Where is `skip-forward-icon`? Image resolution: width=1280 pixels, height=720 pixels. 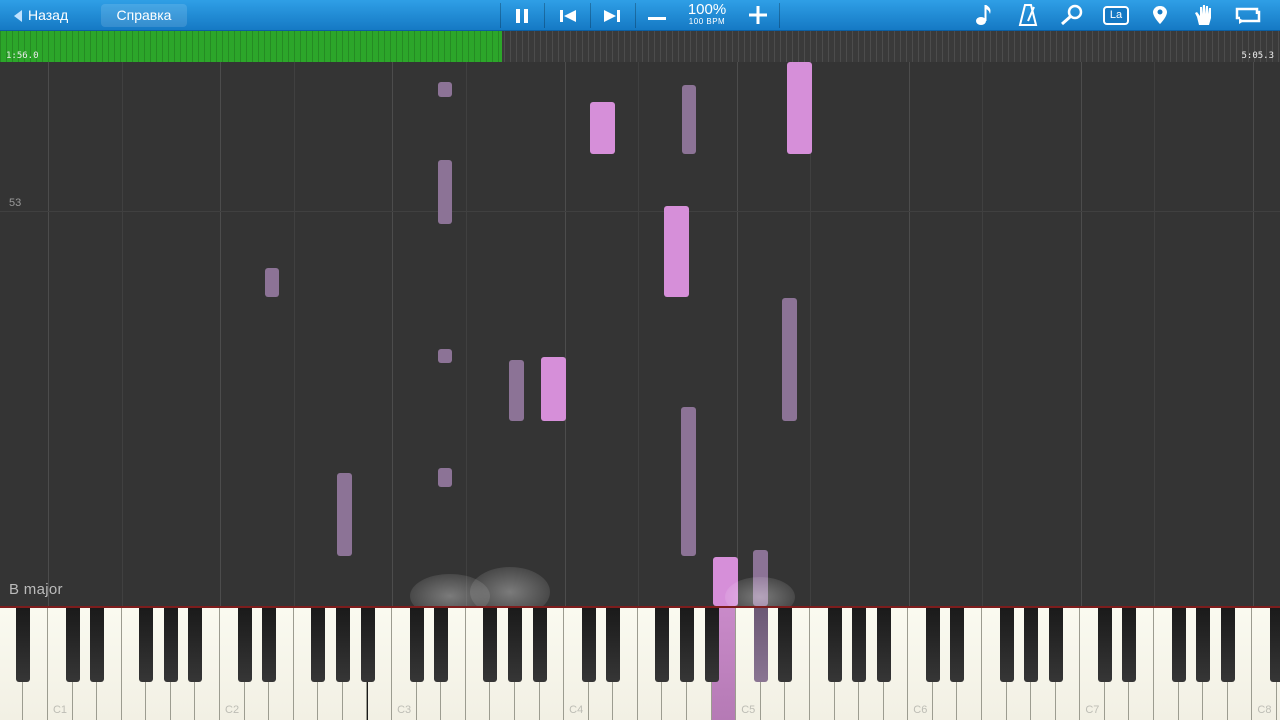
skip-forward-icon is located at coordinates (612, 15).